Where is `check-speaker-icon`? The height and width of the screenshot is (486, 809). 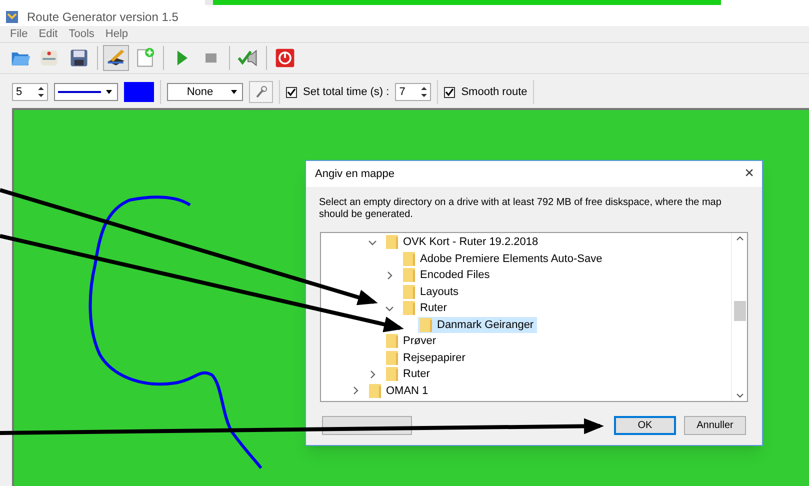 check-speaker-icon is located at coordinates (248, 58).